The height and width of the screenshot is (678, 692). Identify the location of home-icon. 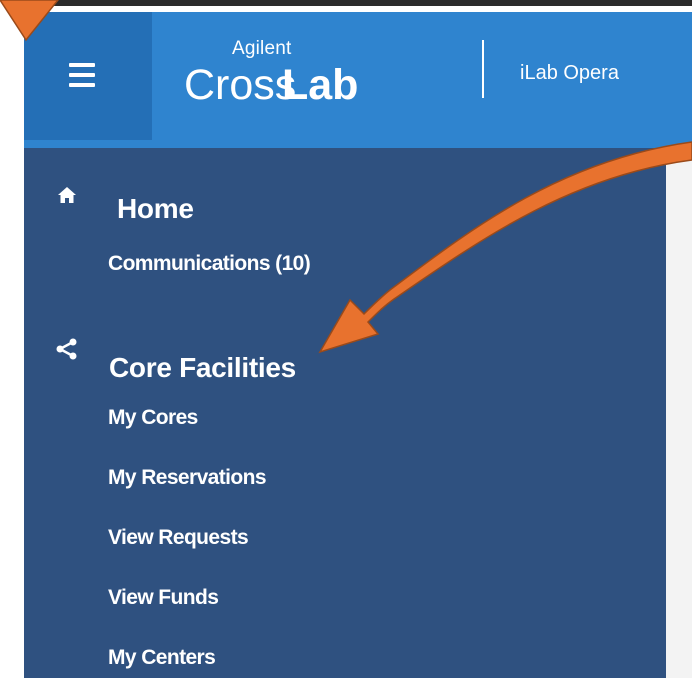
(67, 197).